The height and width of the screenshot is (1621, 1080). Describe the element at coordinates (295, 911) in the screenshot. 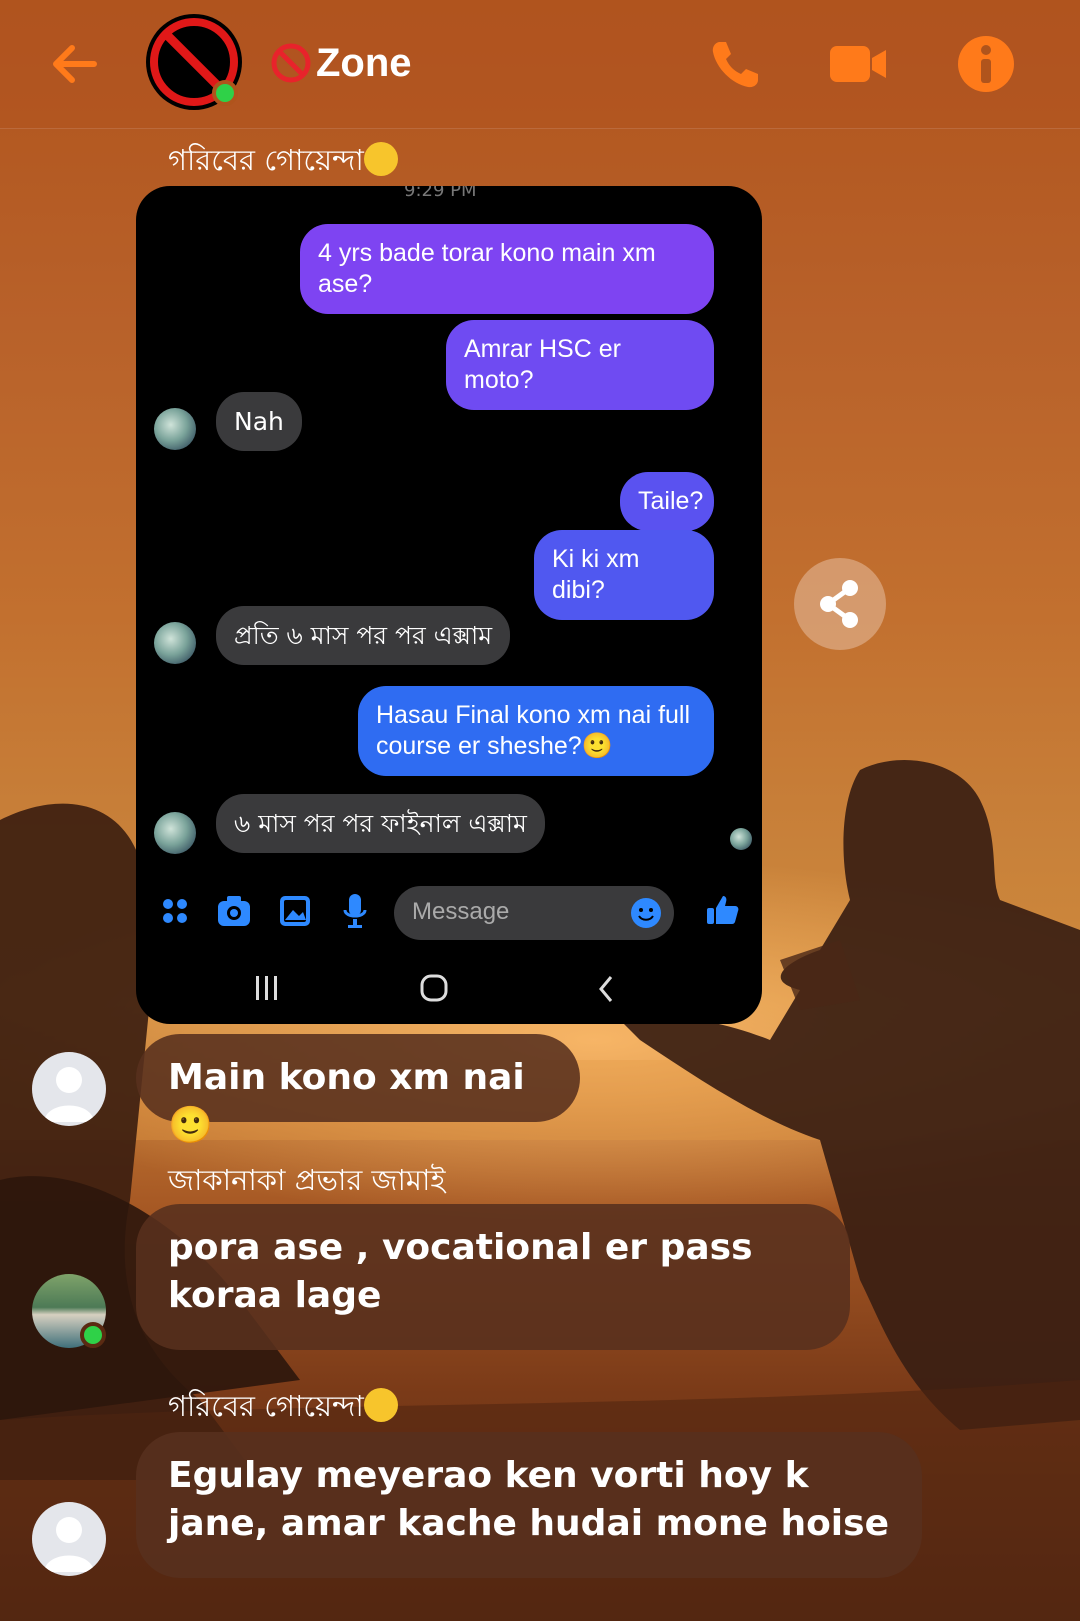

I see `gallery-icon` at that location.